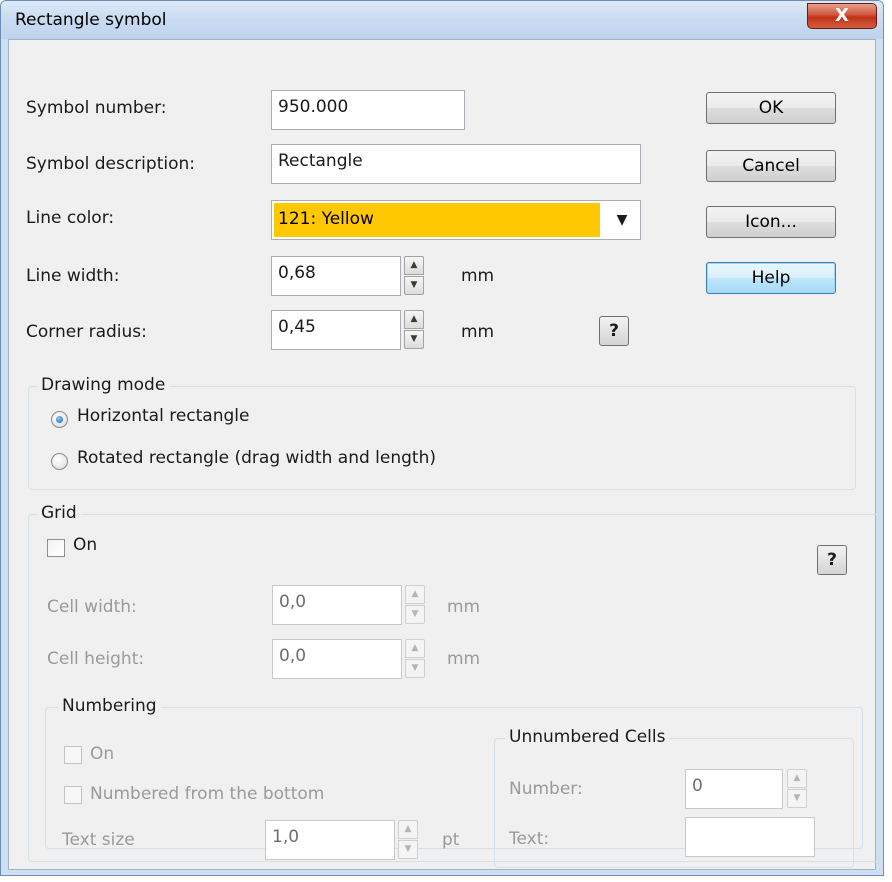 The height and width of the screenshot is (882, 892). Describe the element at coordinates (207, 794) in the screenshot. I see `numbered-from-bottom-label: Numbered from the bottom` at that location.